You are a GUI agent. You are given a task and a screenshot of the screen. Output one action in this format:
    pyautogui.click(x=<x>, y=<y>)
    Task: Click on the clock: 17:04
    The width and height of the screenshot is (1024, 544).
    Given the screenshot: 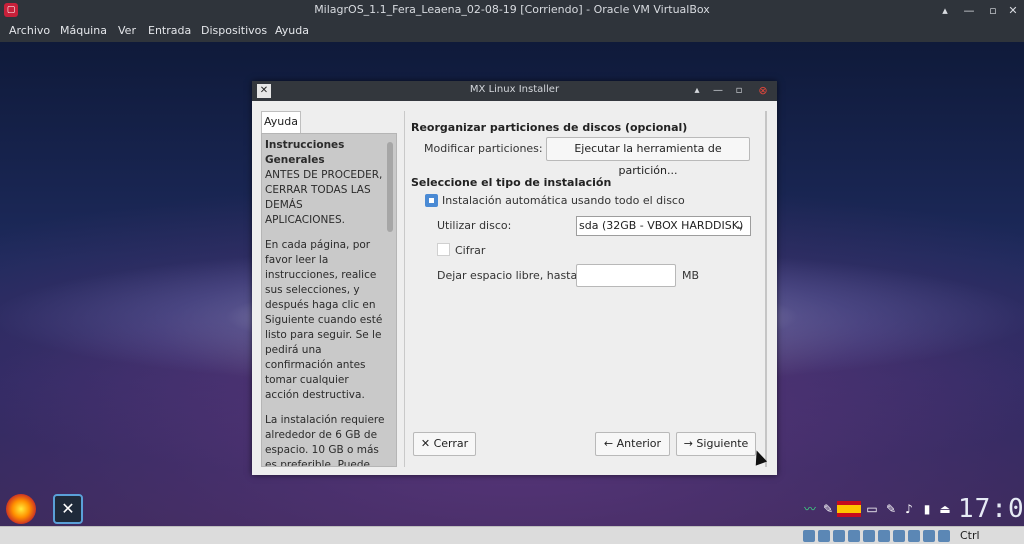 What is the action you would take?
    pyautogui.click(x=991, y=509)
    